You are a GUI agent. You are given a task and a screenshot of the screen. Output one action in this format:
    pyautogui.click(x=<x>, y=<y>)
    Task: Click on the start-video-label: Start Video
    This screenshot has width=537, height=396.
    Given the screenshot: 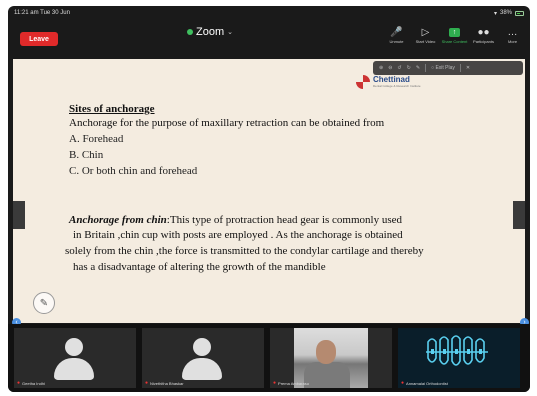 What is the action you would take?
    pyautogui.click(x=425, y=41)
    